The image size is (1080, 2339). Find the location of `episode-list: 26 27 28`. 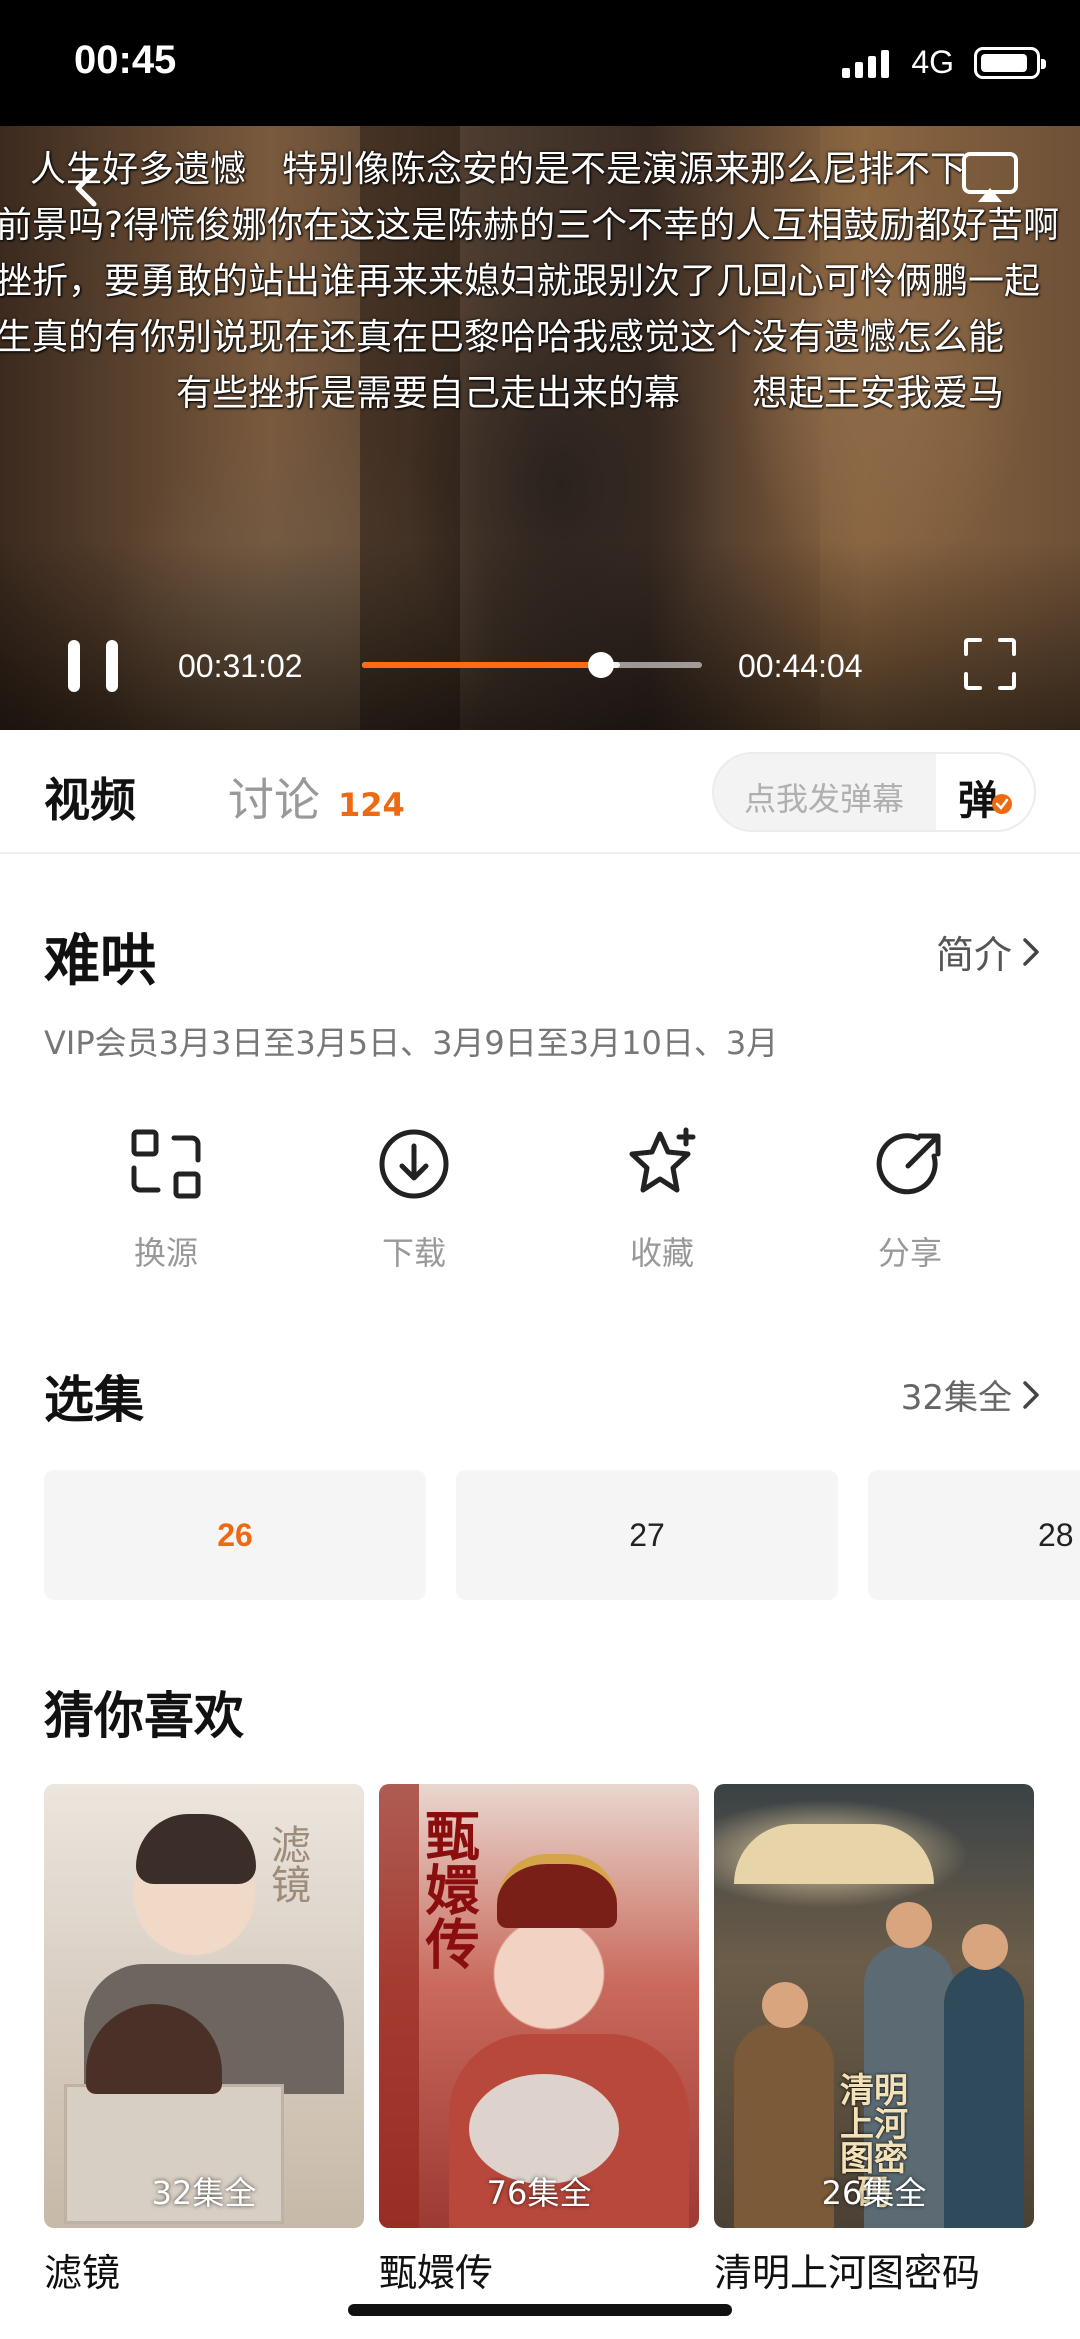

episode-list: 26 27 28 is located at coordinates (562, 1535).